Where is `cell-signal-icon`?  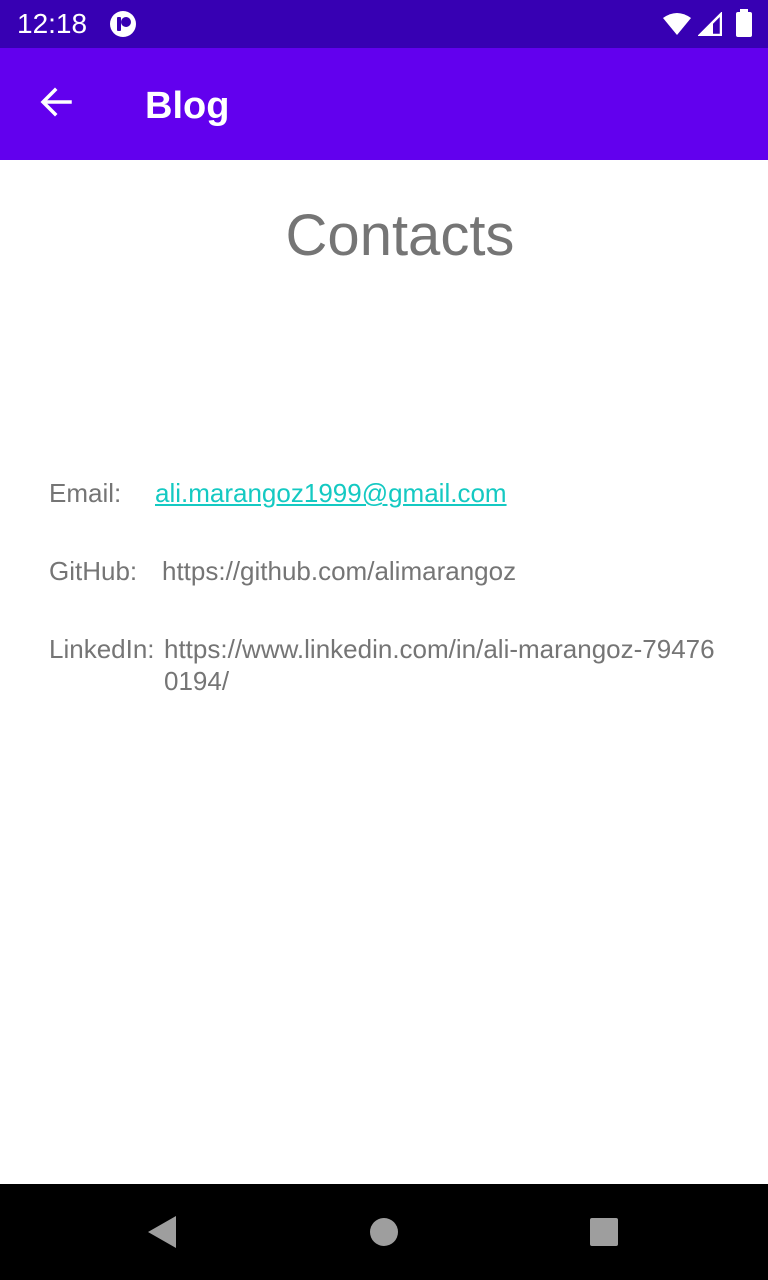
cell-signal-icon is located at coordinates (709, 23).